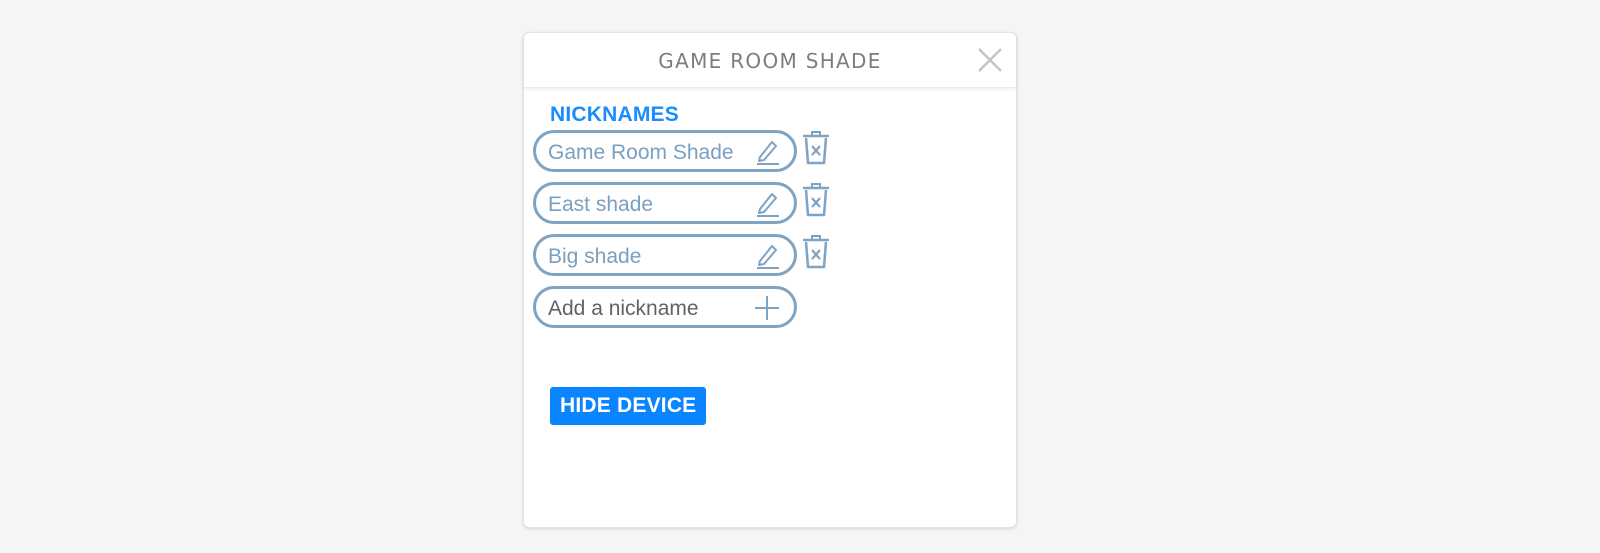 The height and width of the screenshot is (553, 1600). Describe the element at coordinates (614, 114) in the screenshot. I see `nicknames-heading: NICKNAMES` at that location.